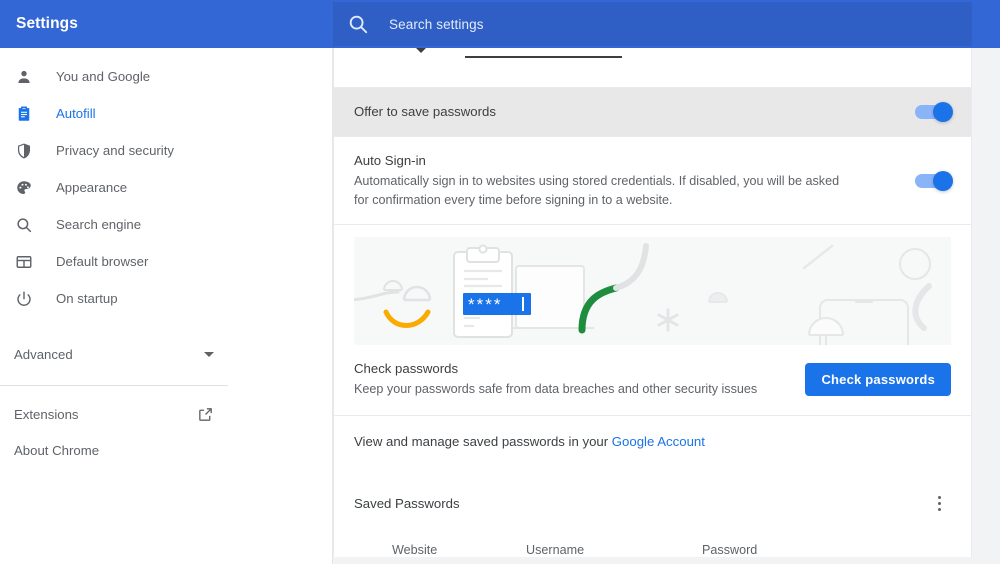 The width and height of the screenshot is (1000, 564). What do you see at coordinates (24, 299) in the screenshot?
I see `power-icon` at bounding box center [24, 299].